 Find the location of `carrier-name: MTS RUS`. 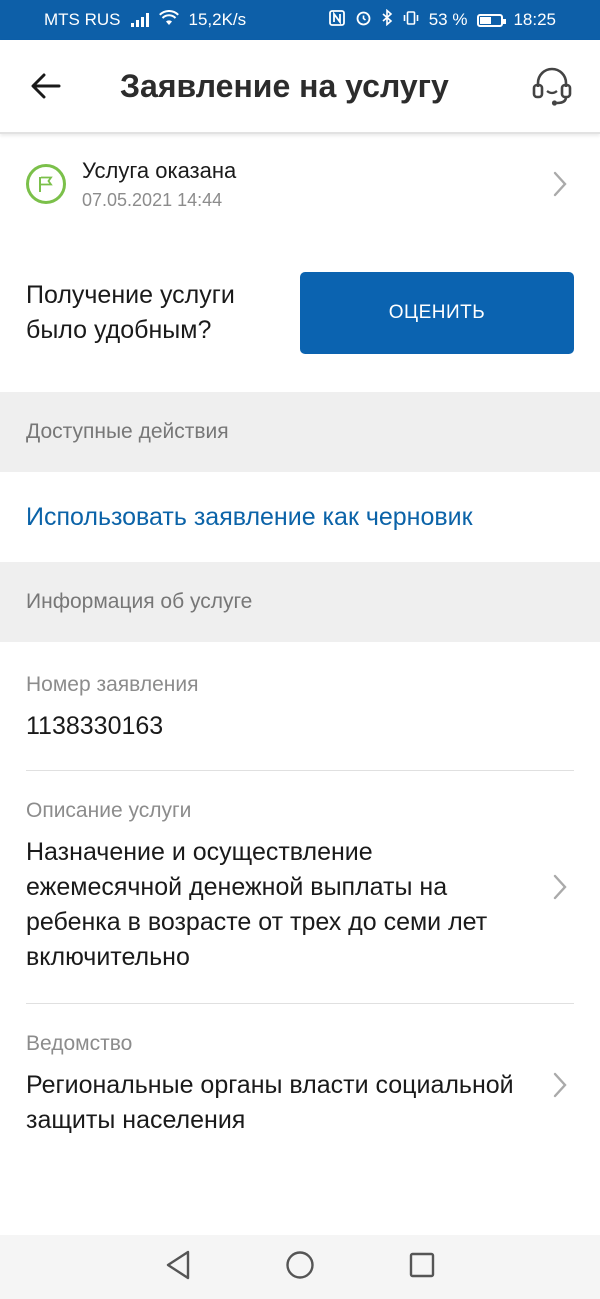

carrier-name: MTS RUS is located at coordinates (82, 19).